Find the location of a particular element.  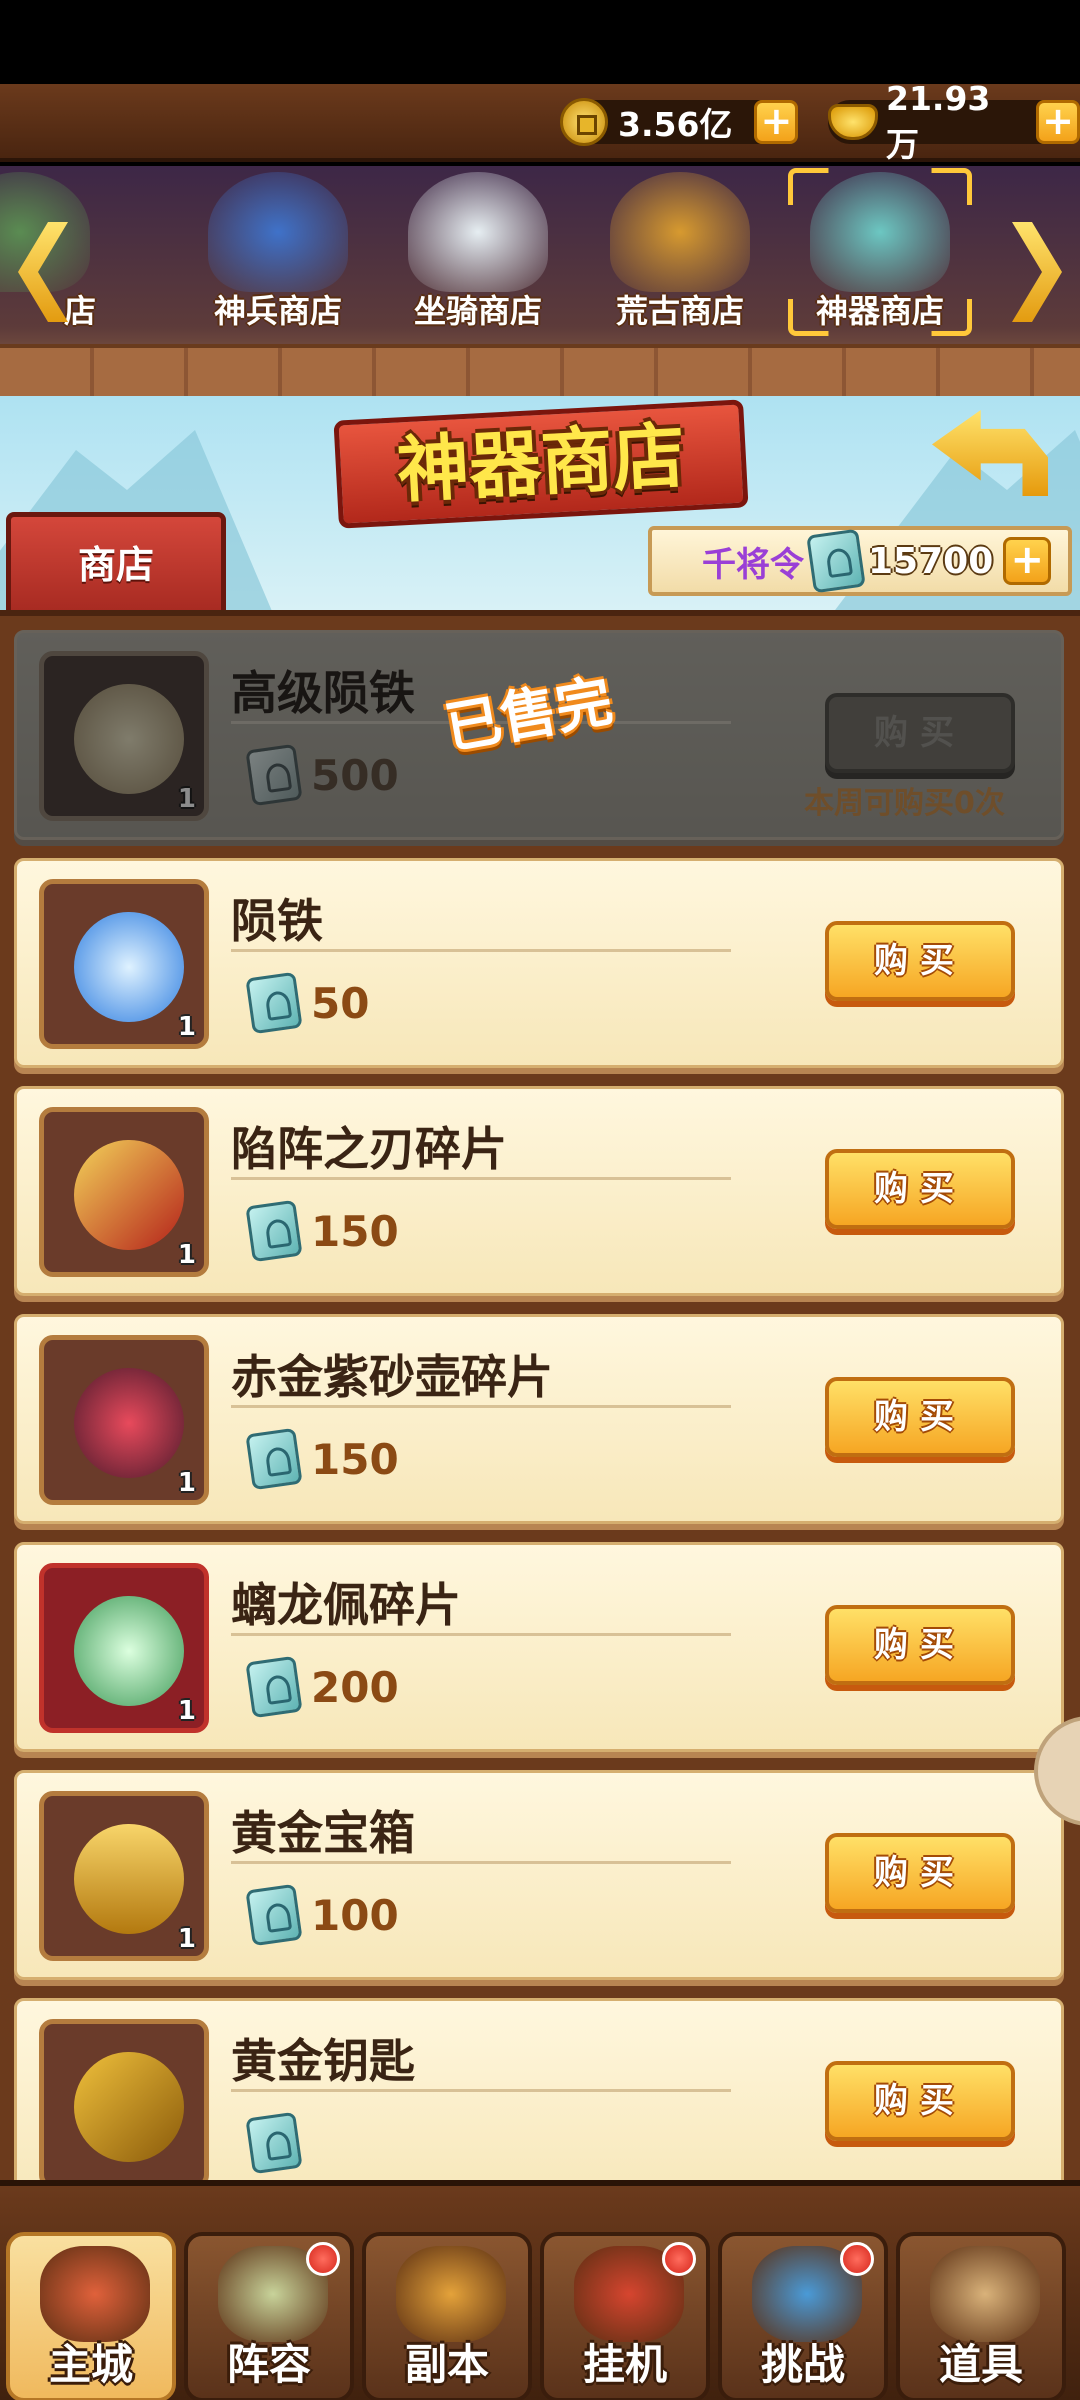

shop-item-card: 黄金钥匙购买 is located at coordinates (539, 2089).